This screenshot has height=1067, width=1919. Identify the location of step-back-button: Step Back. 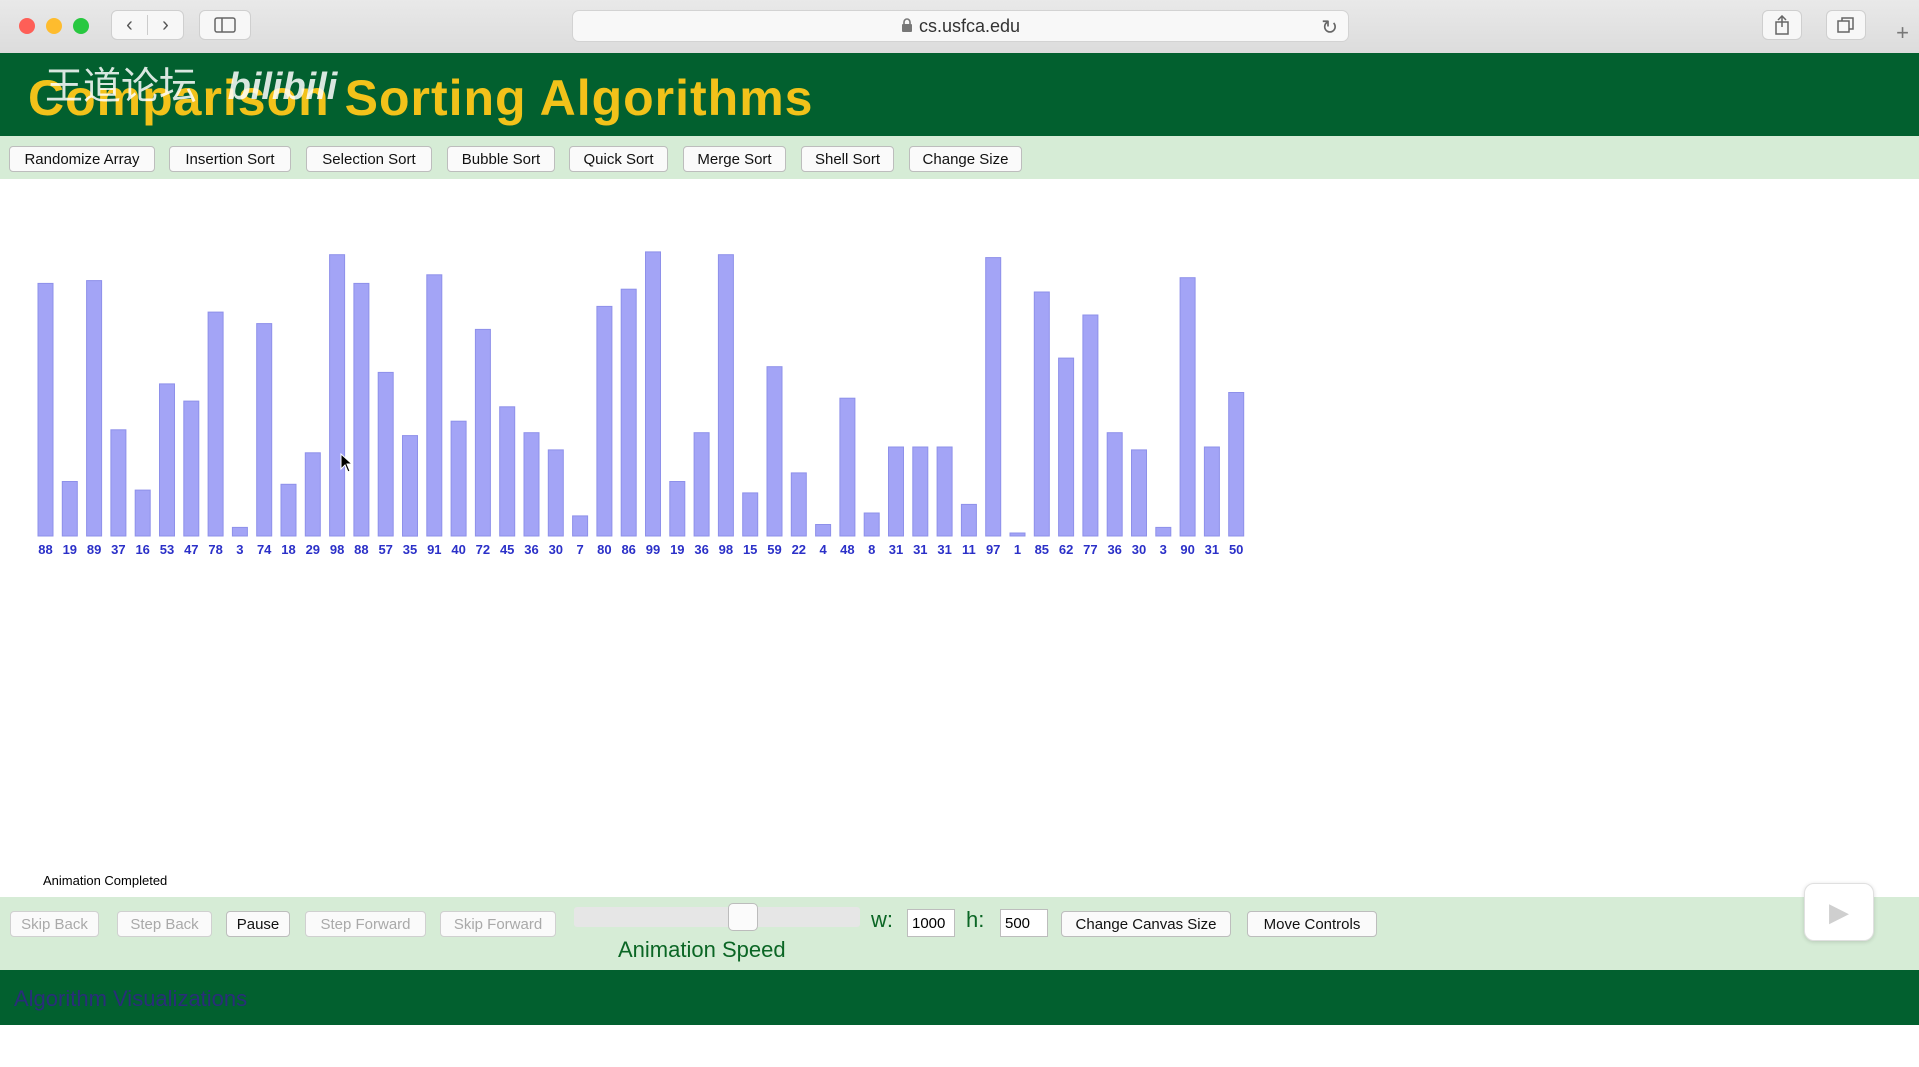
(164, 924).